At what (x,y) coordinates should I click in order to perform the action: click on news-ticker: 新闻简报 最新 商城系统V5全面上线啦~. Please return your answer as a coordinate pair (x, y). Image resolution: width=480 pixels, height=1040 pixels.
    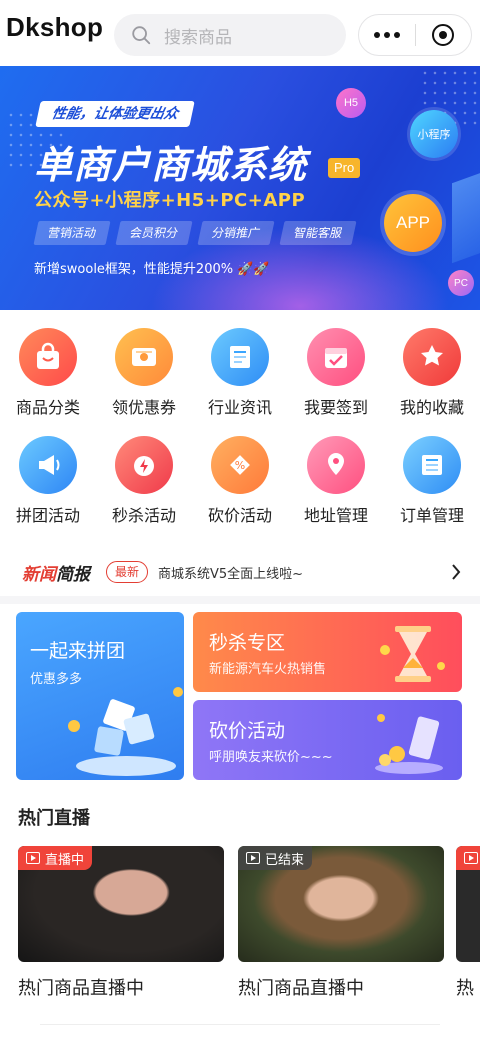
    Looking at the image, I should click on (240, 572).